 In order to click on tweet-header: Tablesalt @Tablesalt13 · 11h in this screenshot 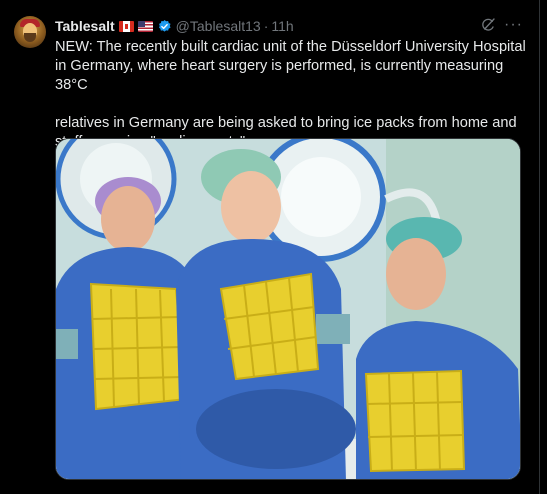, I will do `click(174, 26)`.